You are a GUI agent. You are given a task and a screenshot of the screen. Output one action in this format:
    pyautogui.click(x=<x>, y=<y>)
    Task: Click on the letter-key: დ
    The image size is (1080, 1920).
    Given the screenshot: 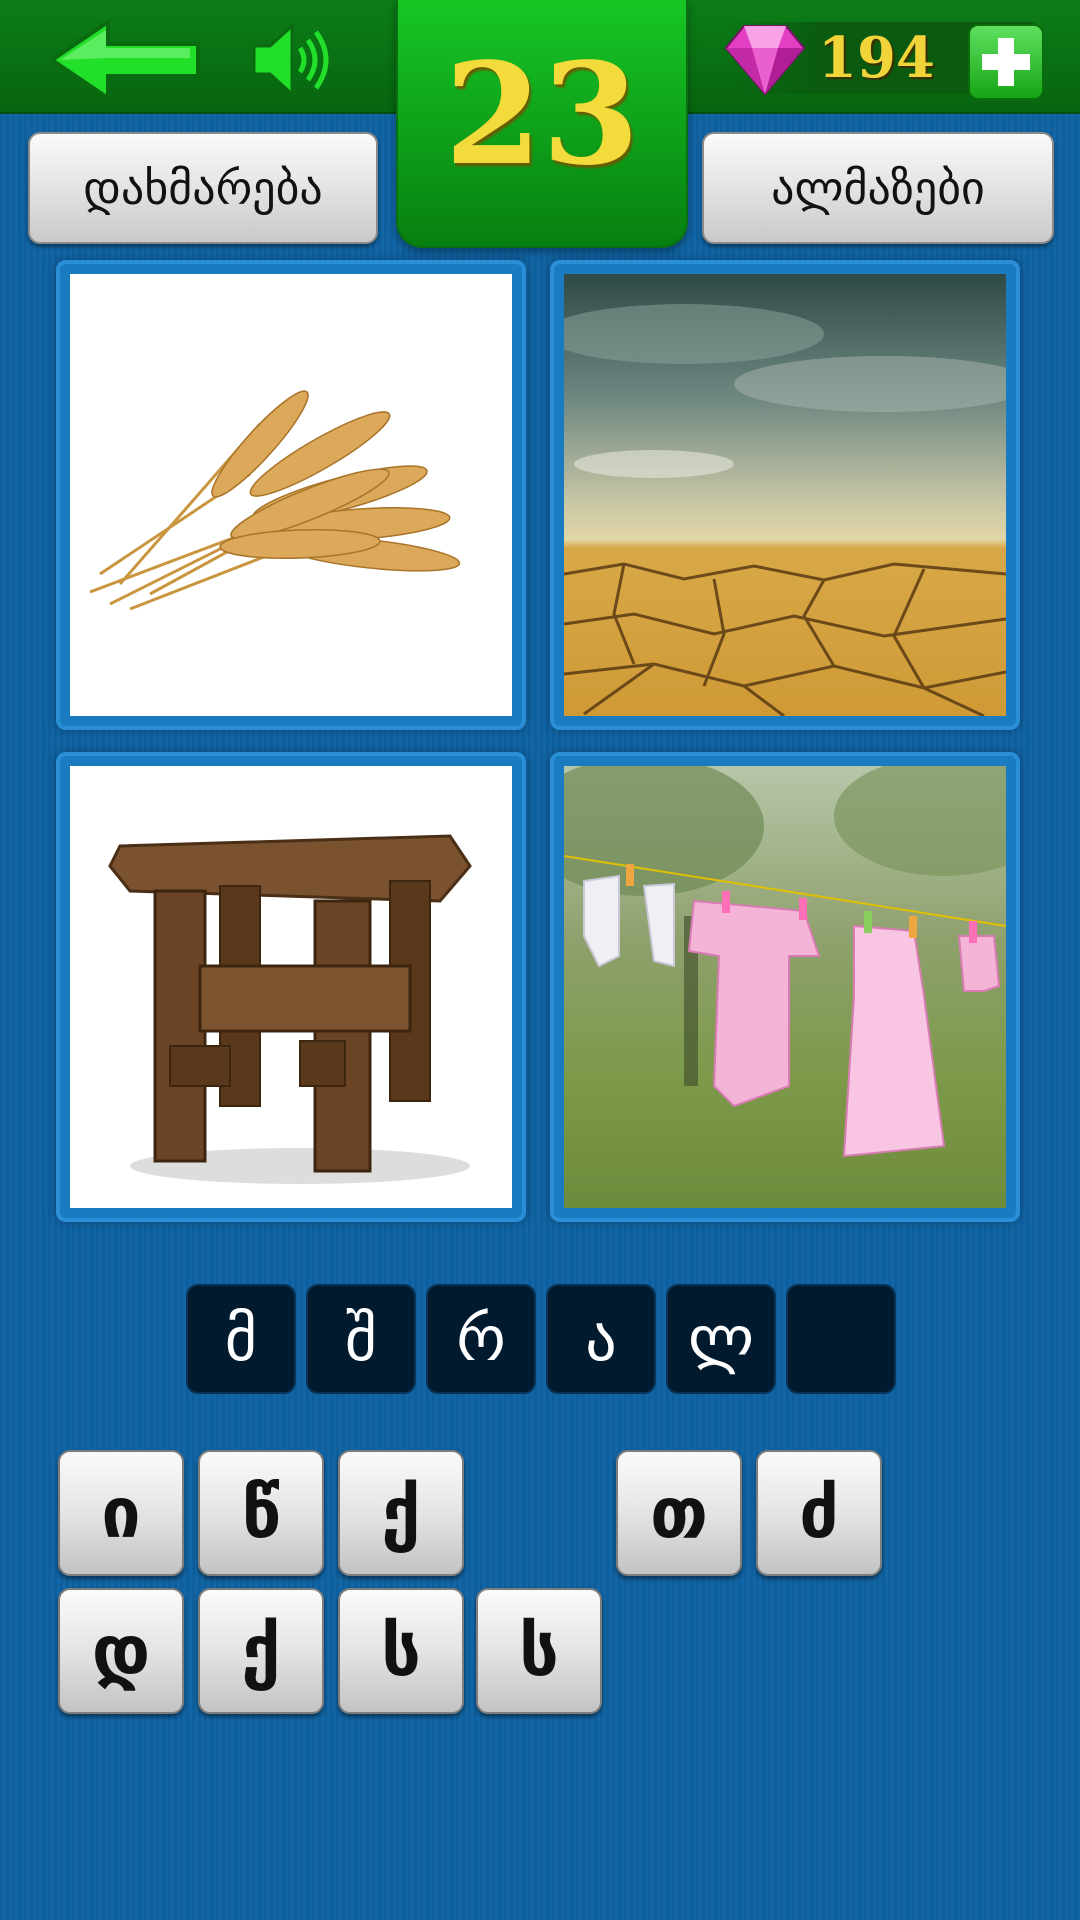 What is the action you would take?
    pyautogui.click(x=121, y=1651)
    